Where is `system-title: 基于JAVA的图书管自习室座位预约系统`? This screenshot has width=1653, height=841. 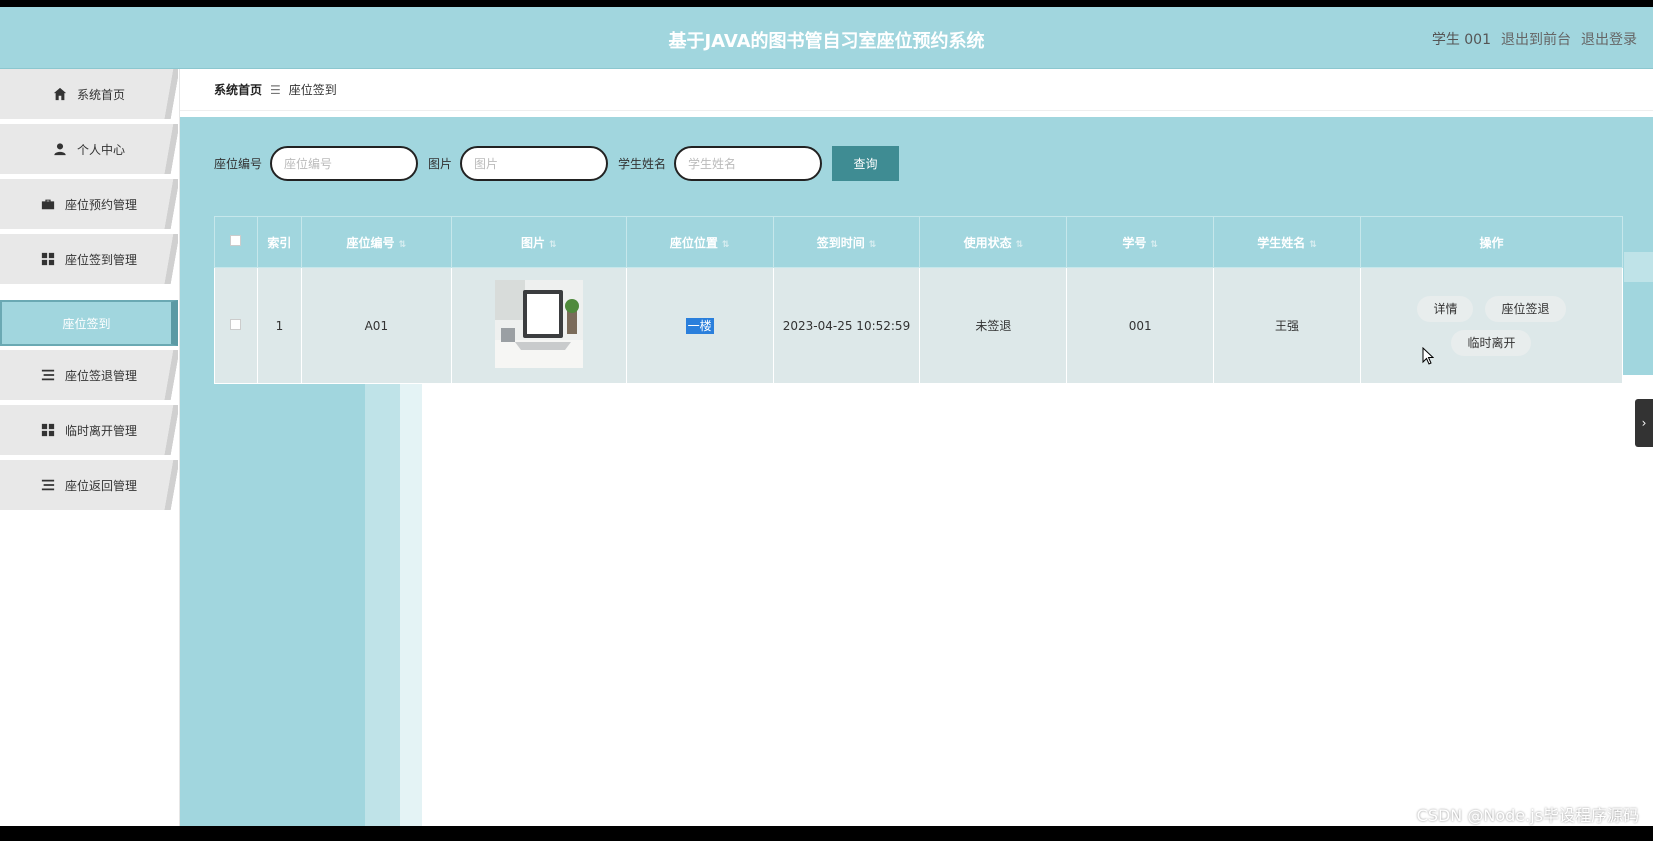 system-title: 基于JAVA的图书管自习室座位预约系统 is located at coordinates (826, 41).